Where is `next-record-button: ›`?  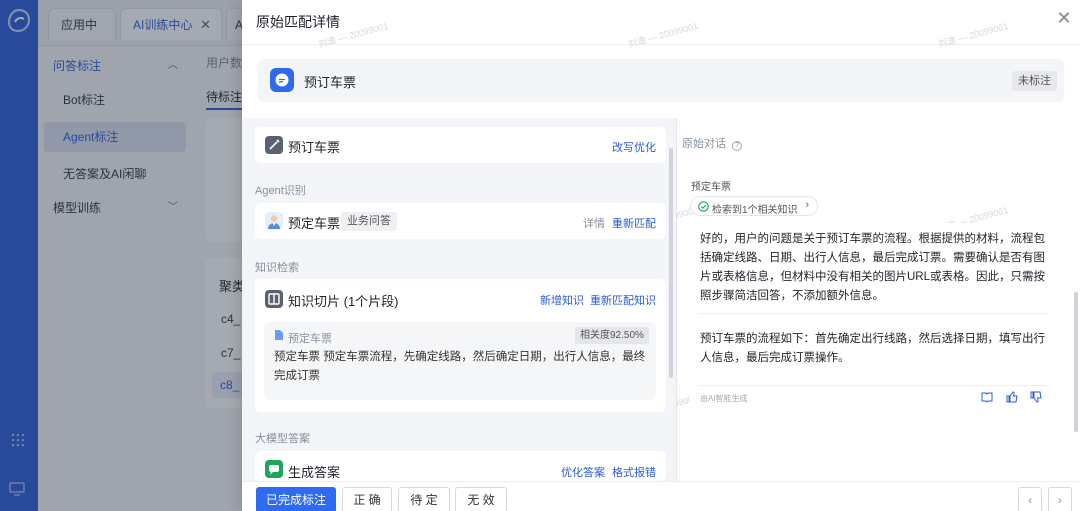
next-record-button: › is located at coordinates (1060, 499).